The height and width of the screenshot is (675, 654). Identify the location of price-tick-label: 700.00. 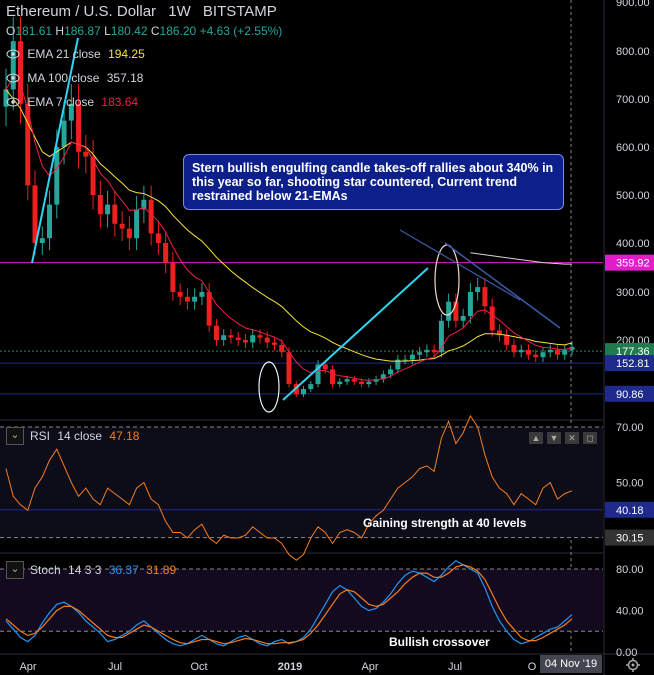
(633, 100).